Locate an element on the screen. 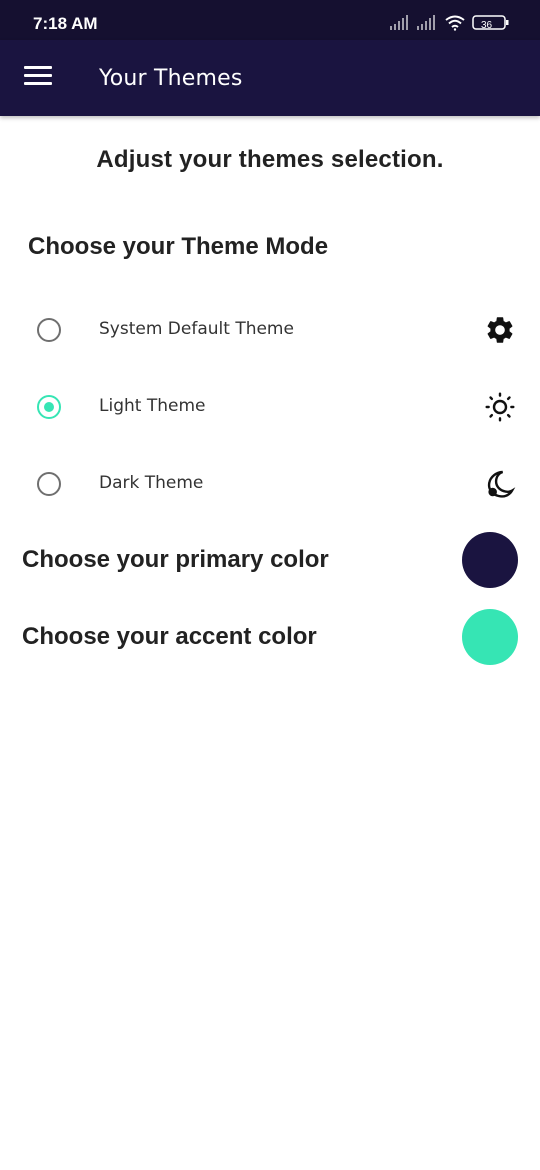 The width and height of the screenshot is (540, 1170). moon-icon is located at coordinates (501, 484).